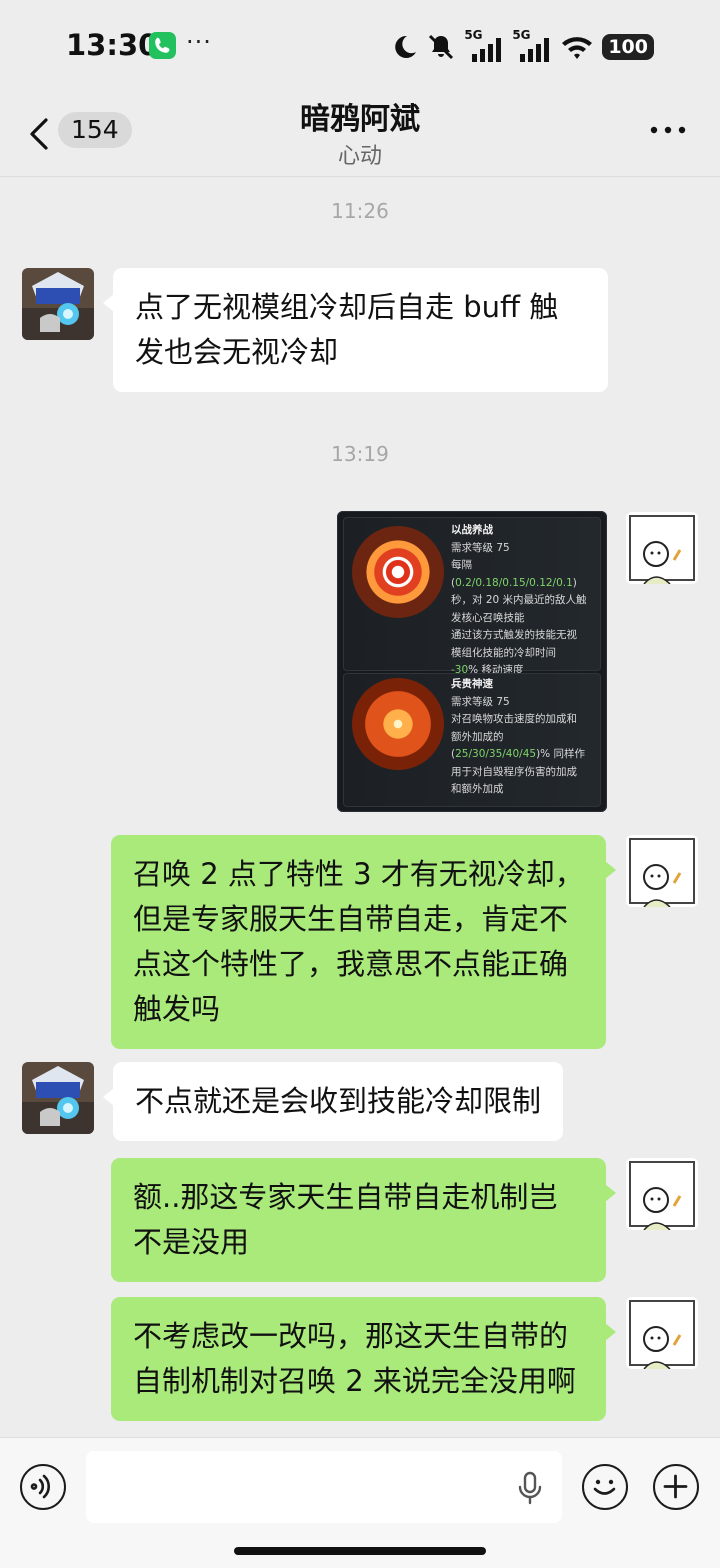 Image resolution: width=720 pixels, height=1568 pixels. Describe the element at coordinates (359, 156) in the screenshot. I see `chat-subtitle: 心动` at that location.